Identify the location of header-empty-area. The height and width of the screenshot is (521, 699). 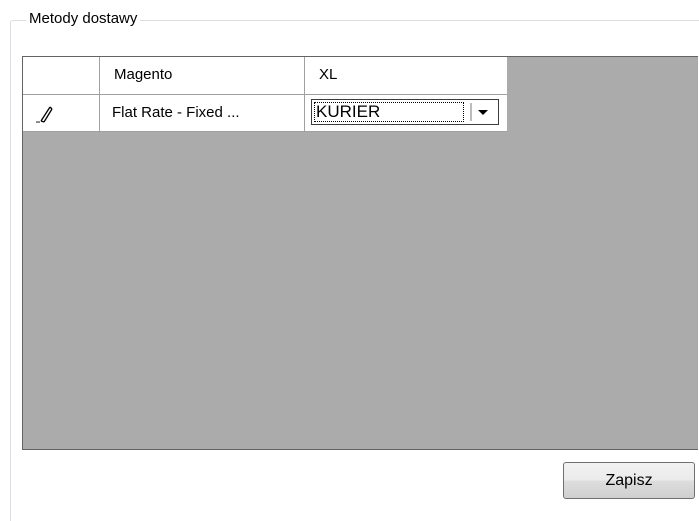
(602, 76).